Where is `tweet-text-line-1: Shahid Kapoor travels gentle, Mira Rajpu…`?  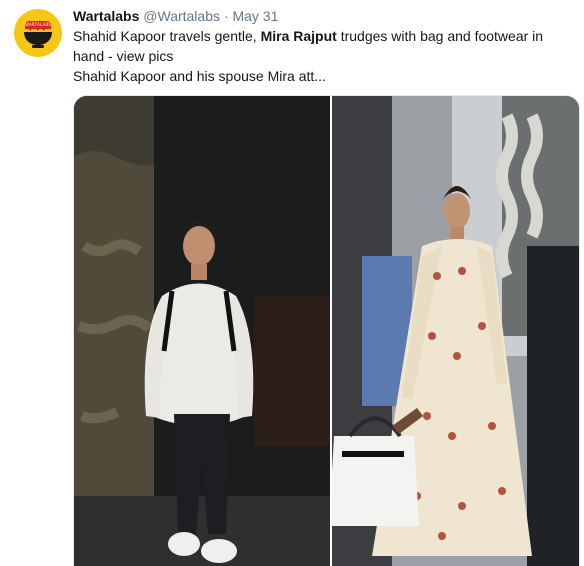
tweet-text-line-1: Shahid Kapoor travels gentle, Mira Rajpu… is located at coordinates (319, 46).